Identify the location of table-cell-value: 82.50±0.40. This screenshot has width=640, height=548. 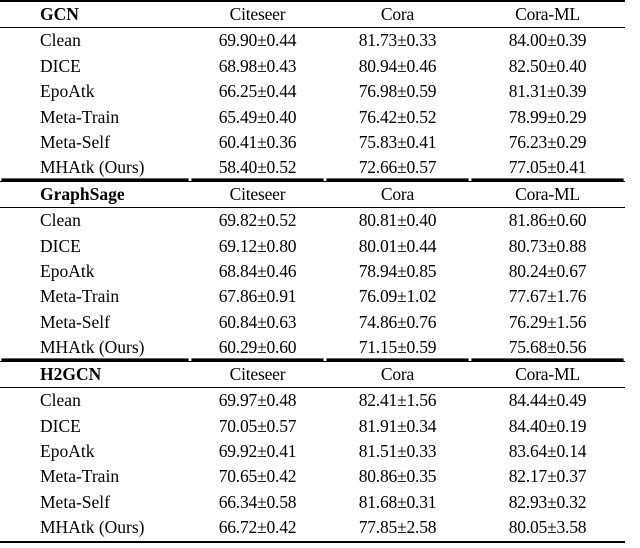
(547, 65).